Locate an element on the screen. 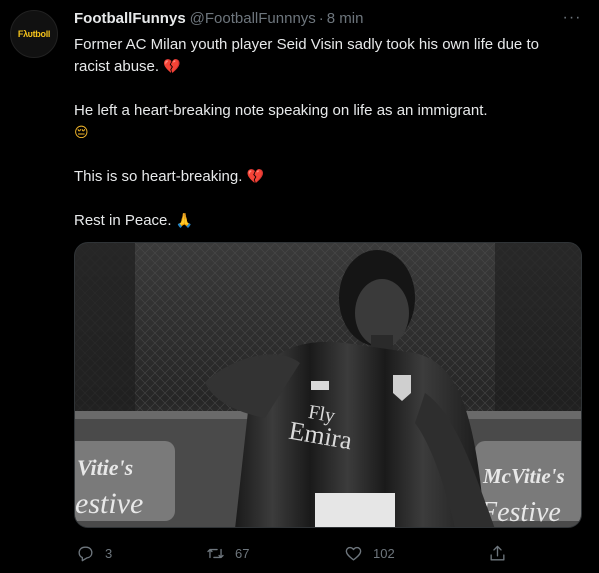 Image resolution: width=599 pixels, height=573 pixels. avatar-logo: Fλυtbοll is located at coordinates (34, 34).